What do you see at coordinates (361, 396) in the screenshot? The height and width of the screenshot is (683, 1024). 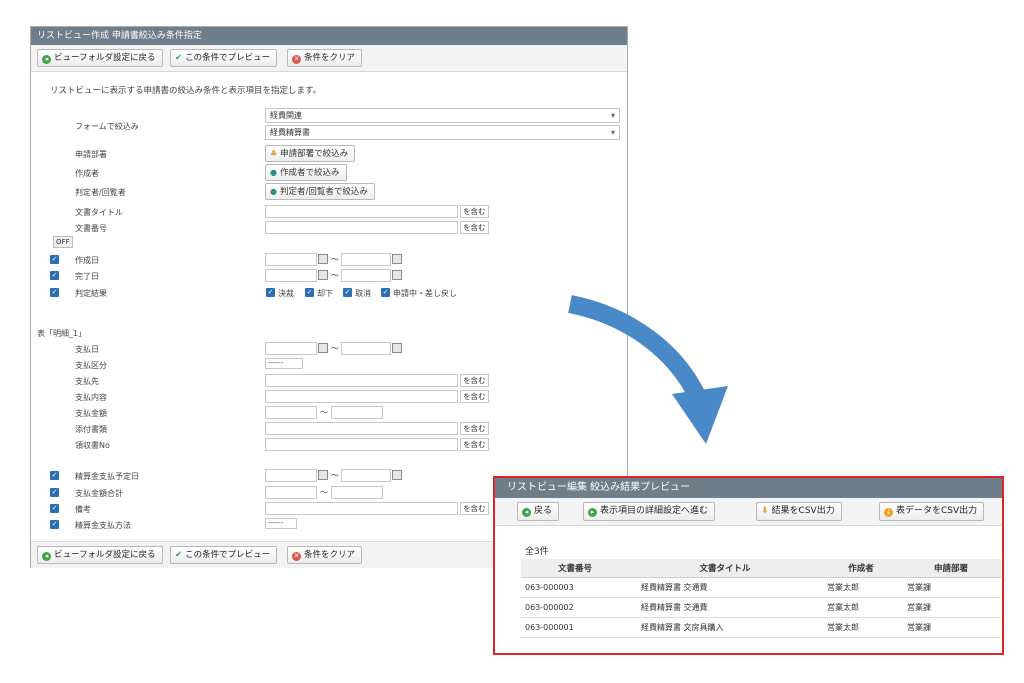 I see `pay-content-input` at bounding box center [361, 396].